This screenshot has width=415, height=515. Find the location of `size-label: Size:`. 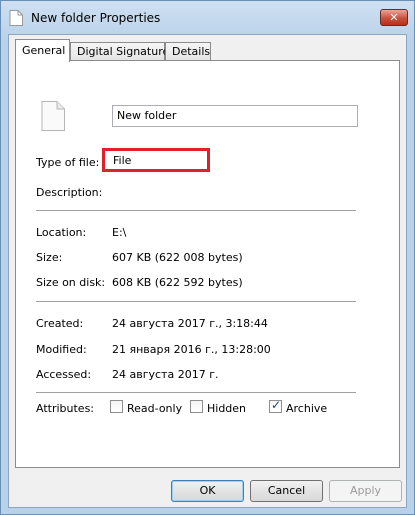

size-label: Size: is located at coordinates (49, 257).